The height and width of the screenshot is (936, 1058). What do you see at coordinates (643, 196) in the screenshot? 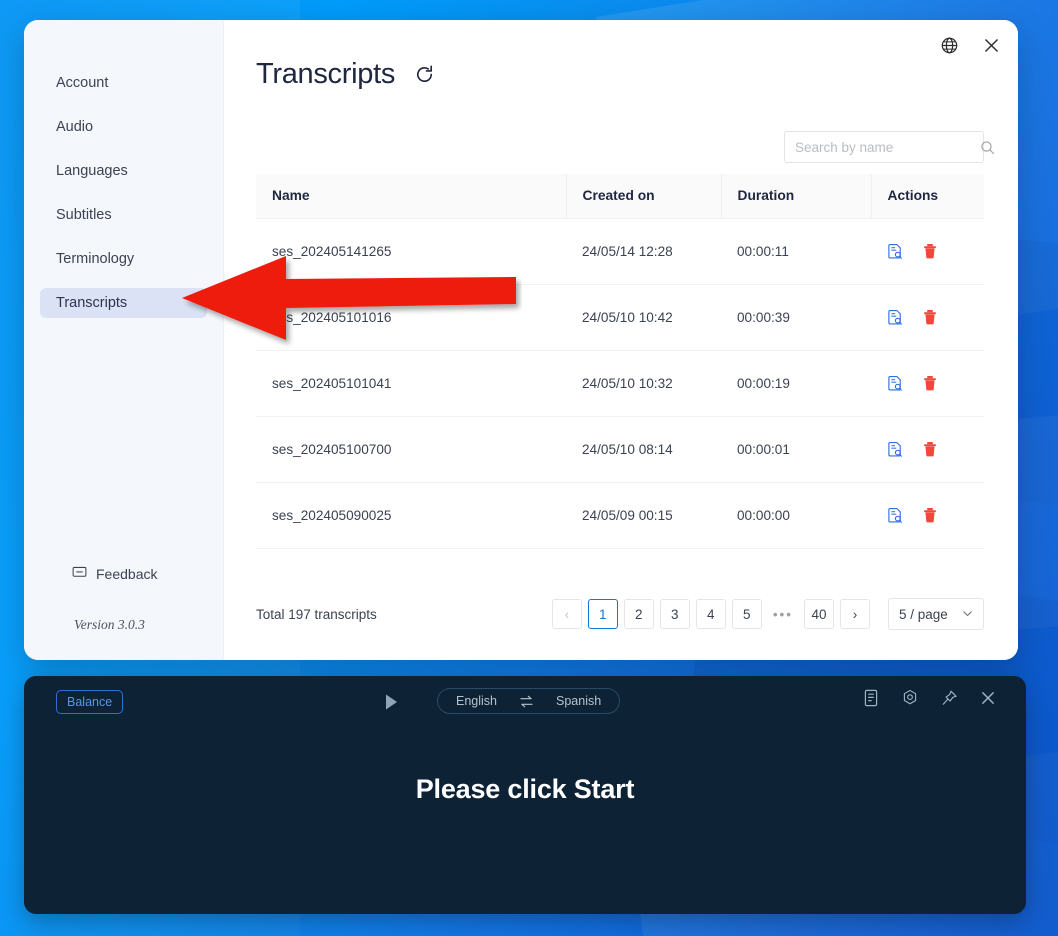
I see `column-header-created-on: Created on` at bounding box center [643, 196].